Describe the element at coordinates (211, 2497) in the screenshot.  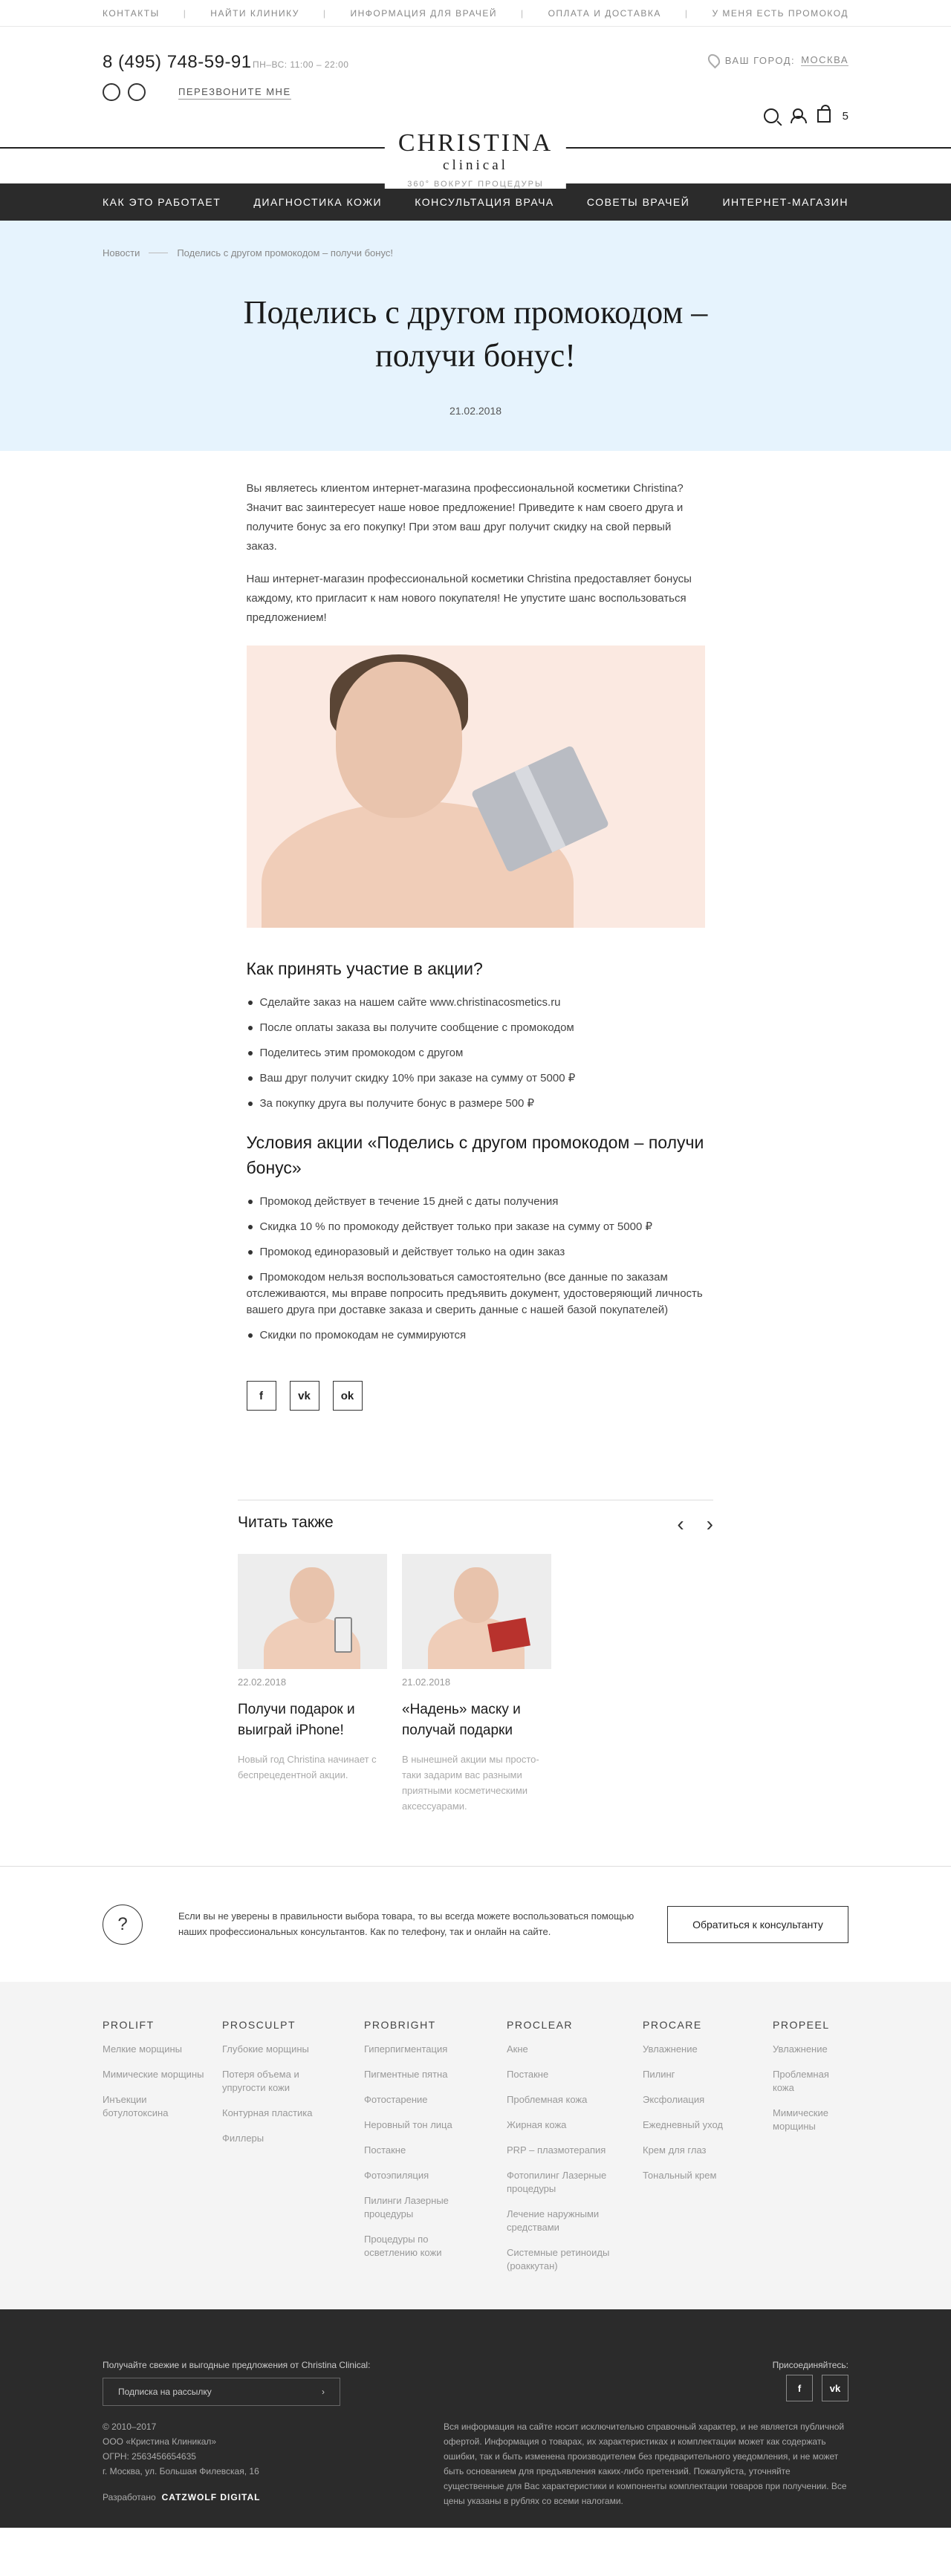
I see `developer-name: CATZWOLF DIGITAL` at that location.